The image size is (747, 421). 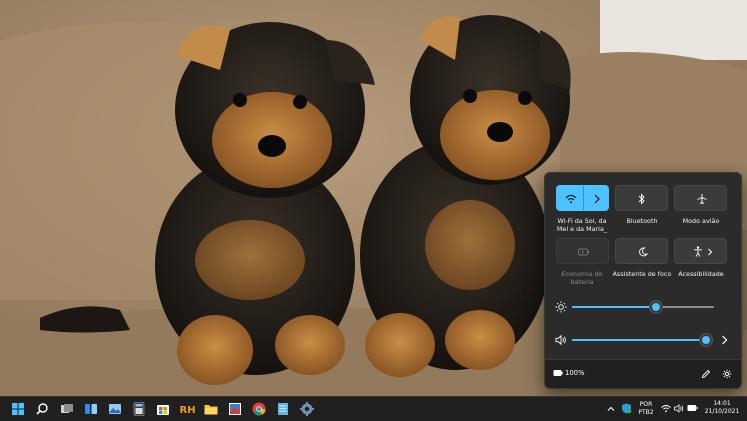 What do you see at coordinates (571, 199) in the screenshot?
I see `wifi-icon` at bounding box center [571, 199].